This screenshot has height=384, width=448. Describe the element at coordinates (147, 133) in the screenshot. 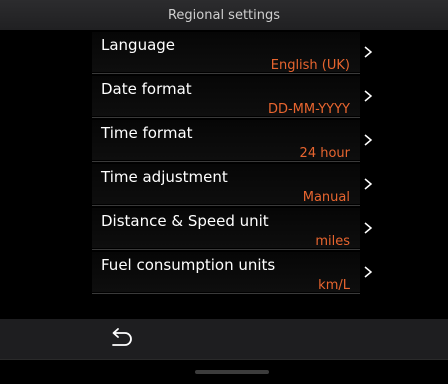

I see `setting-label: Time format` at that location.